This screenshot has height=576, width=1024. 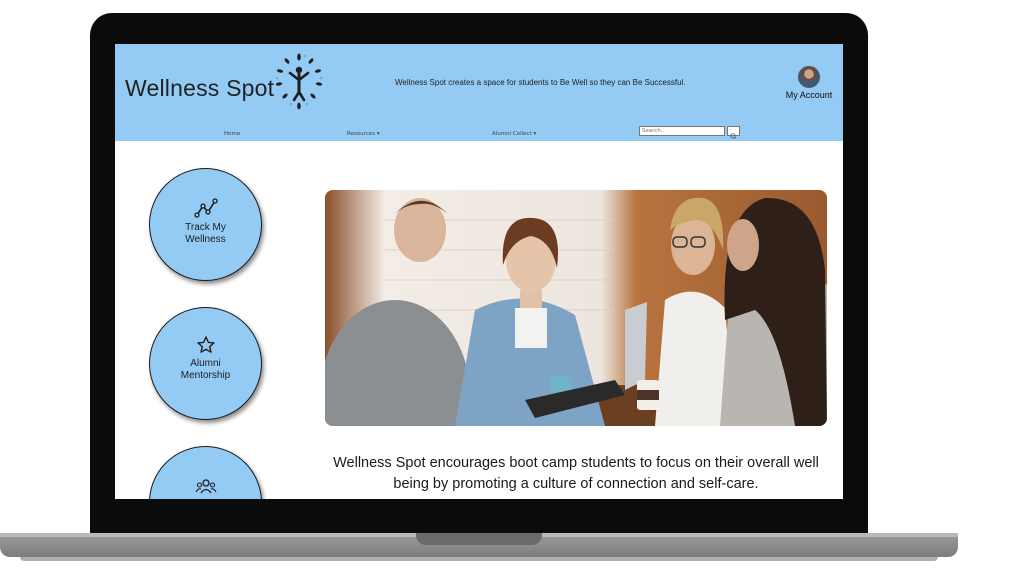 What do you see at coordinates (205, 375) in the screenshot?
I see `card-label-line2: Mentorship` at bounding box center [205, 375].